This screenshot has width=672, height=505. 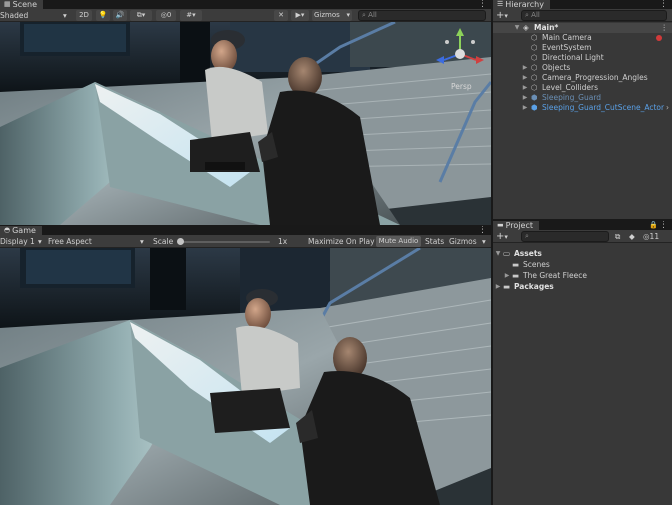 I want to click on aspect-label: Free Aspect, so click(x=70, y=241).